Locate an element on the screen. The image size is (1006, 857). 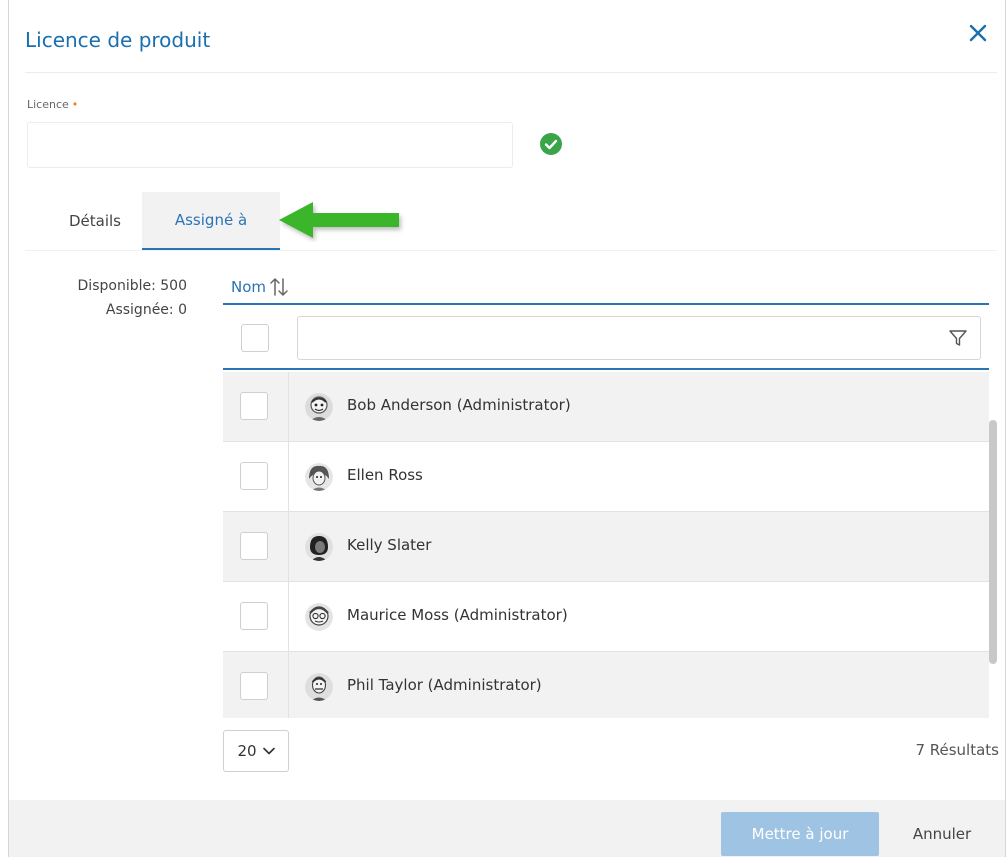
table-row: Kelly Slater is located at coordinates (606, 547).